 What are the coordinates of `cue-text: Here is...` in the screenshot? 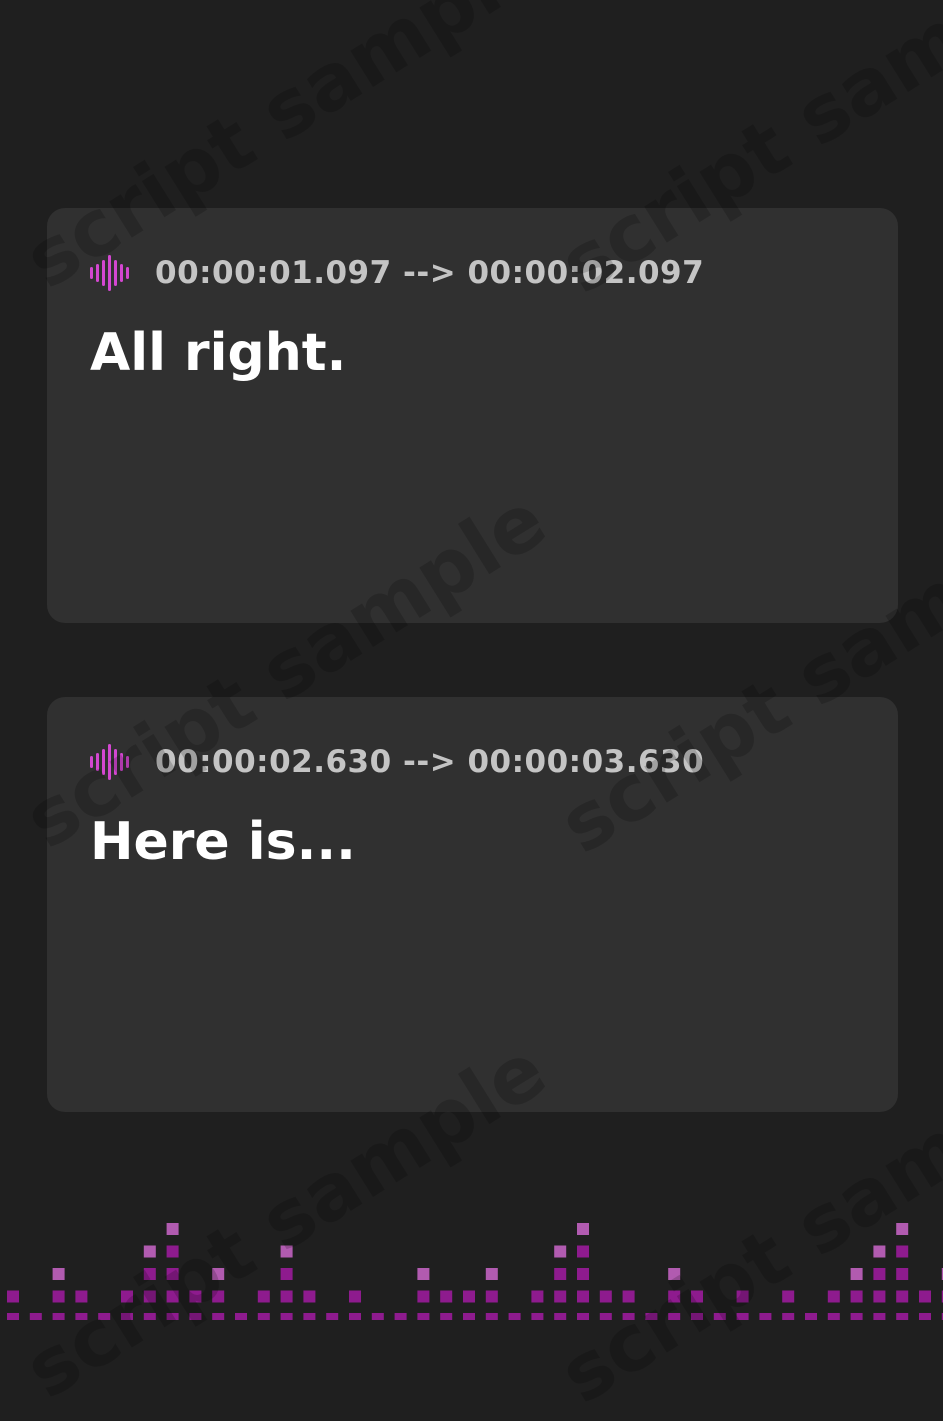 It's located at (223, 842).